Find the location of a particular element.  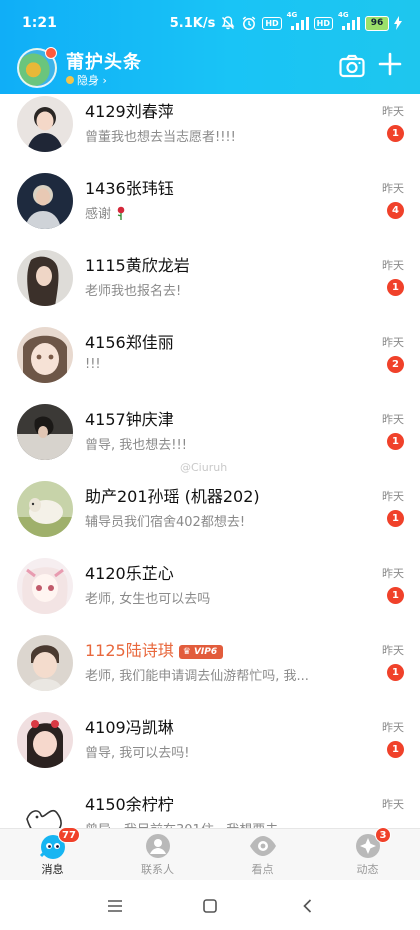

conversation-item: 4120乐芷心 老师, 女生也可以去吗 昨天 1 is located at coordinates (210, 594).